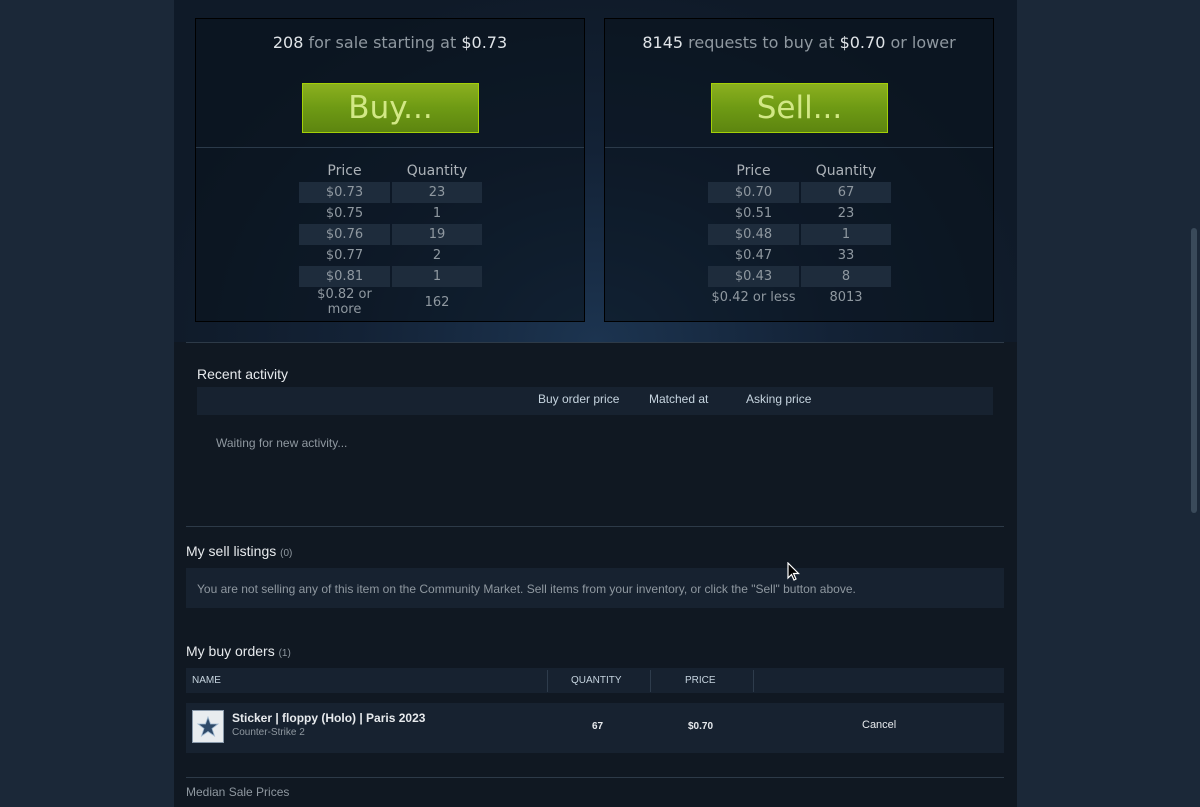 The height and width of the screenshot is (807, 1200). I want to click on for-sale-count: 208, so click(288, 42).